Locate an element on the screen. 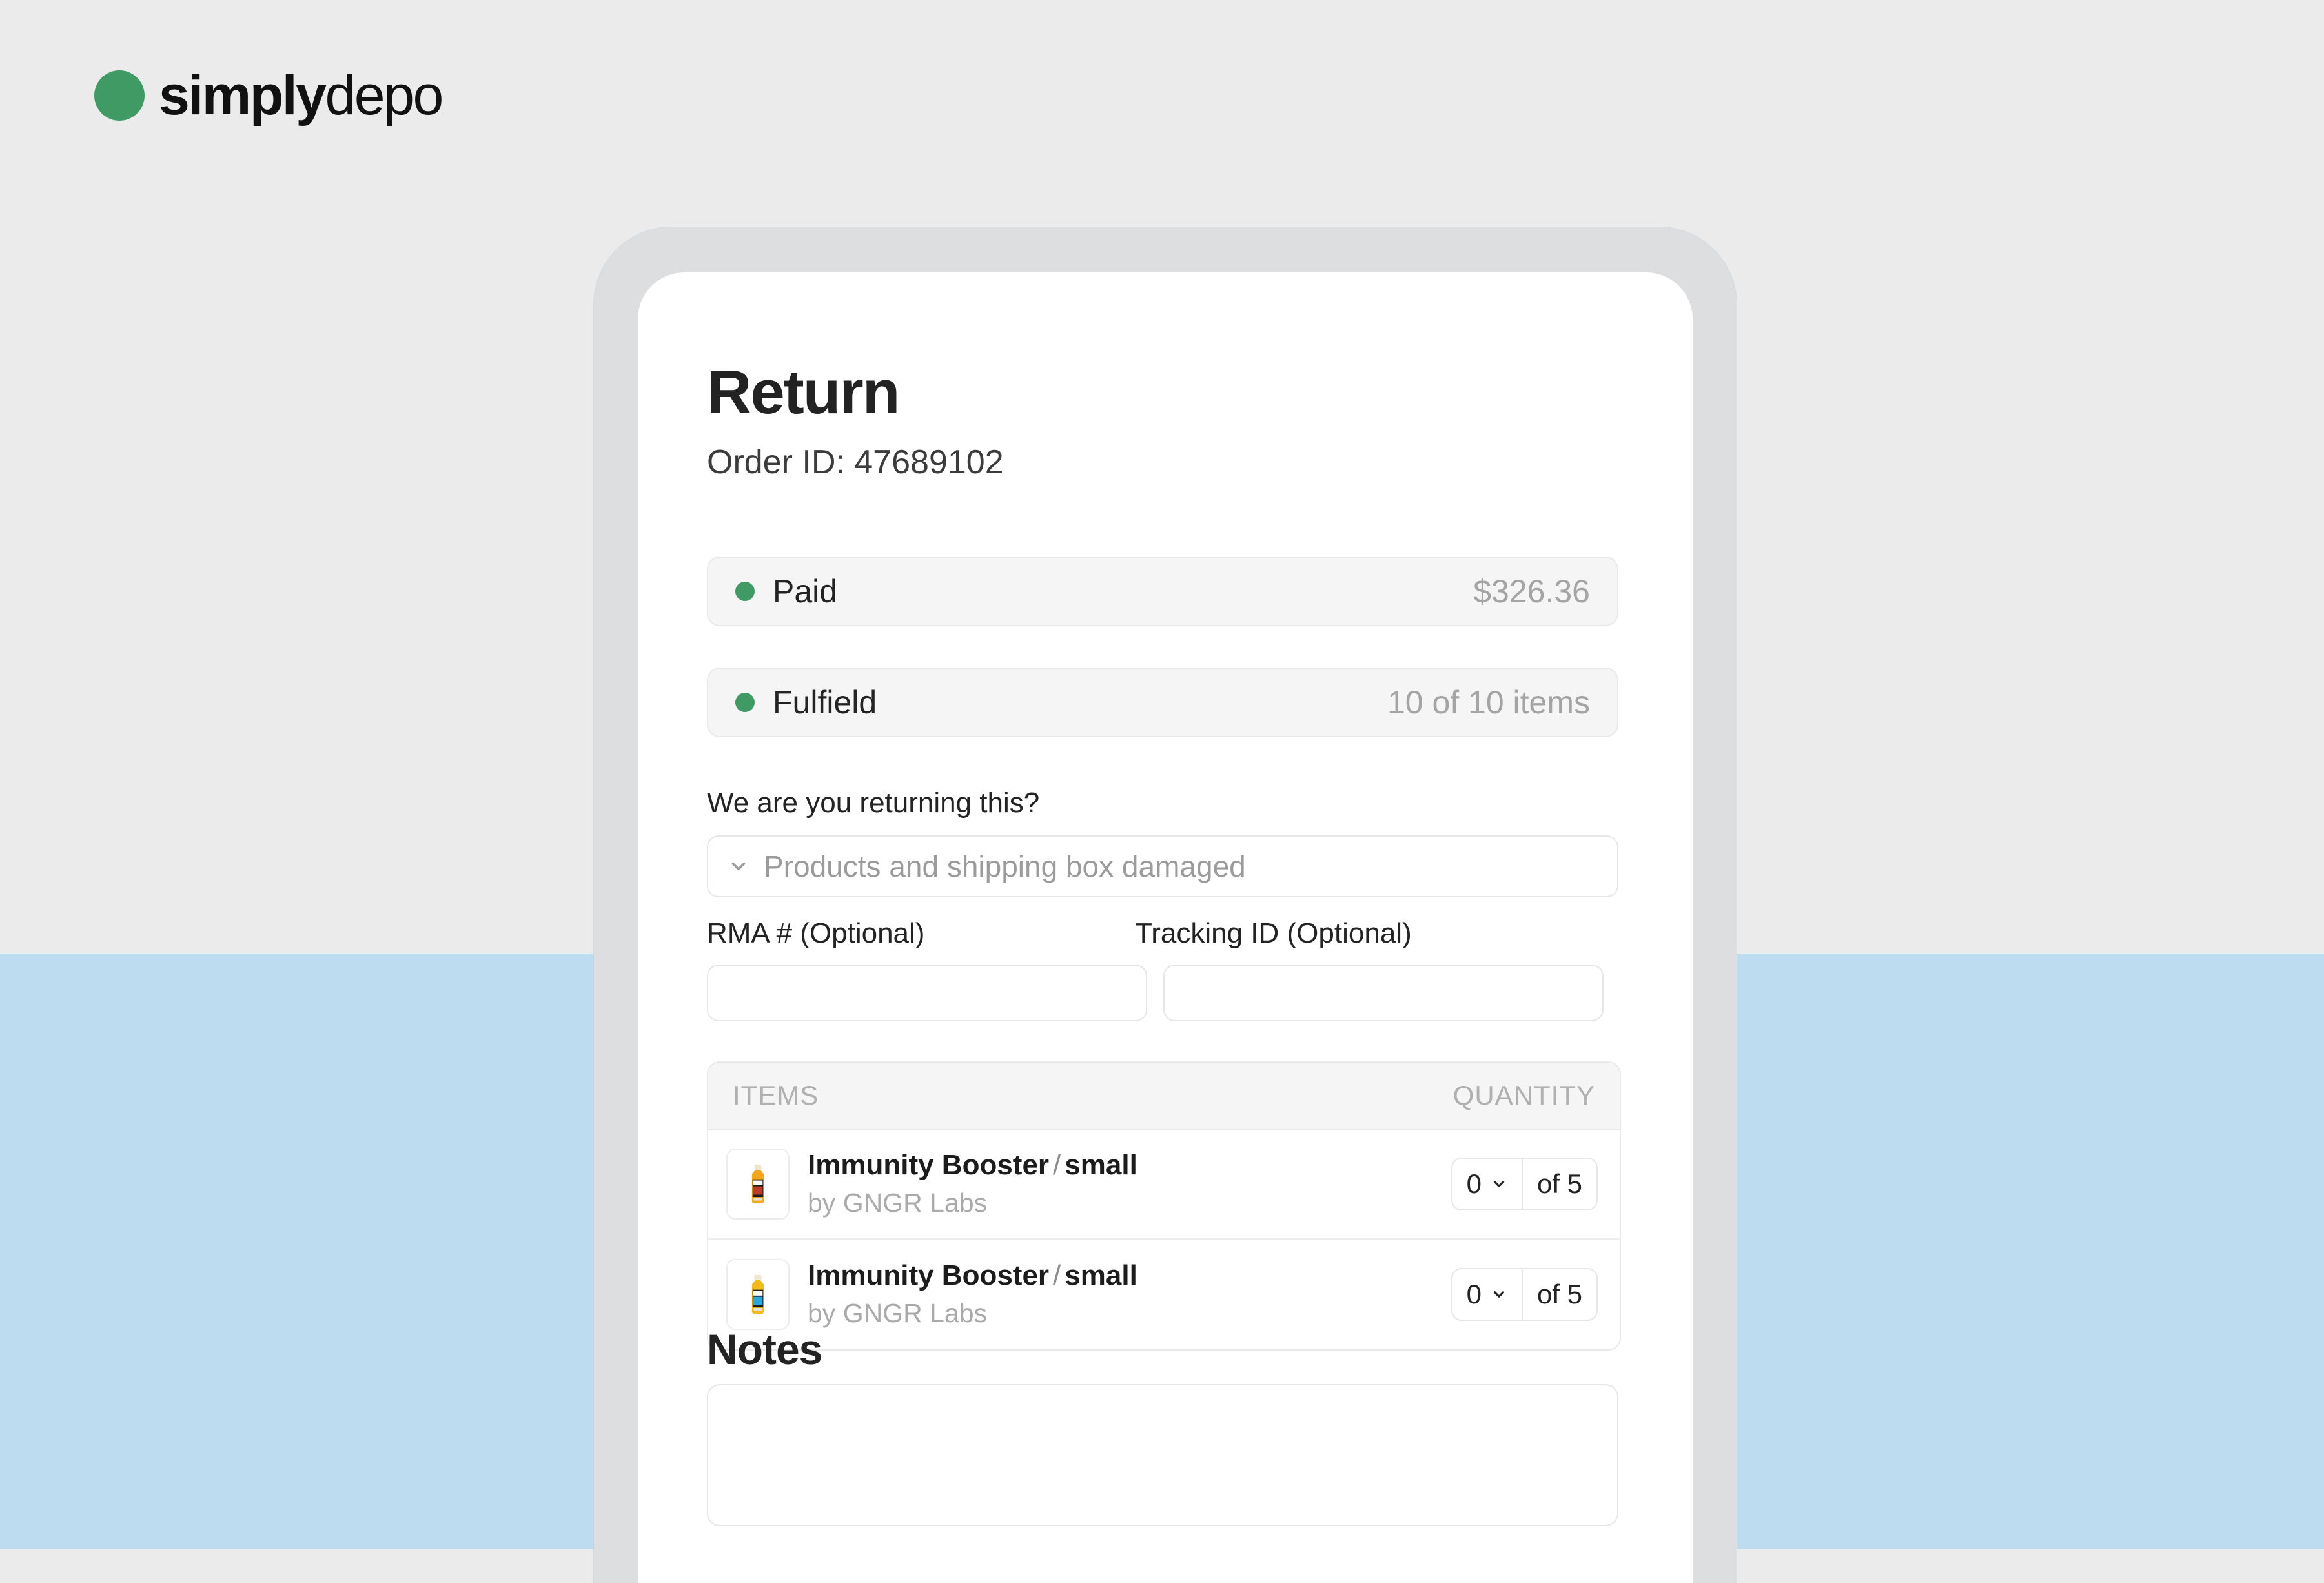 The image size is (2324, 1583). status-payment-left: Paid is located at coordinates (786, 591).